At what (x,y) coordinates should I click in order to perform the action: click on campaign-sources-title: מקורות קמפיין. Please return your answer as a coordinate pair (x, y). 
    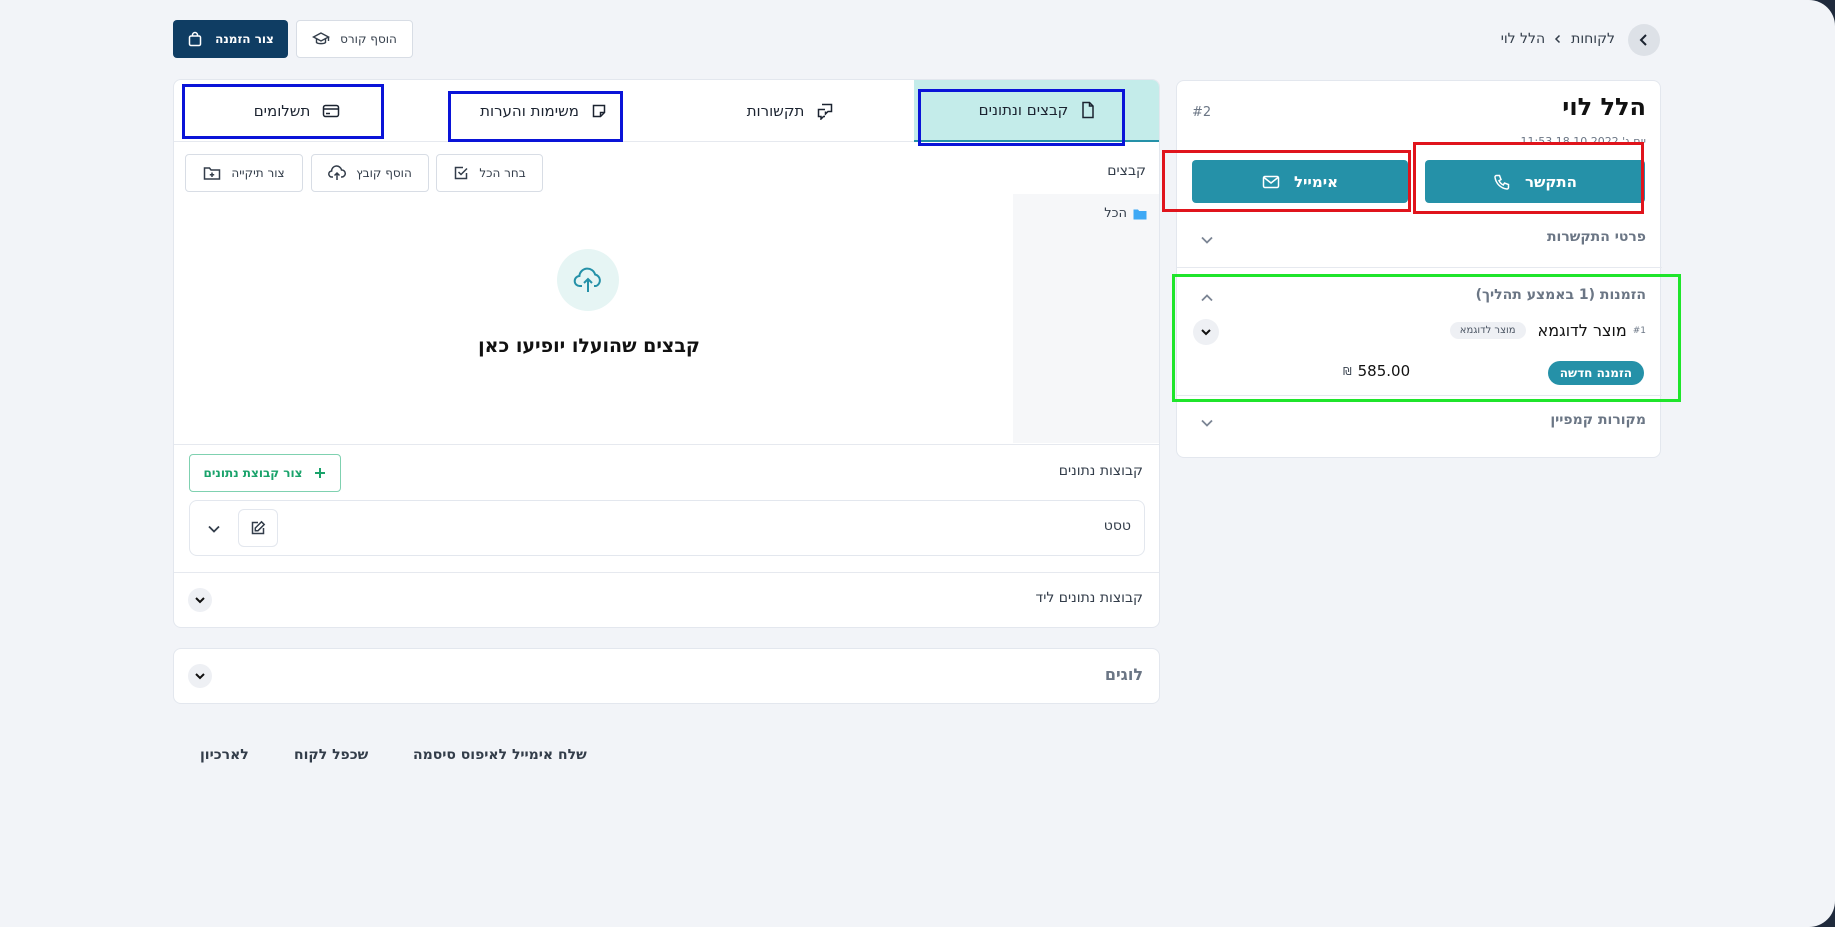
    Looking at the image, I should click on (1598, 420).